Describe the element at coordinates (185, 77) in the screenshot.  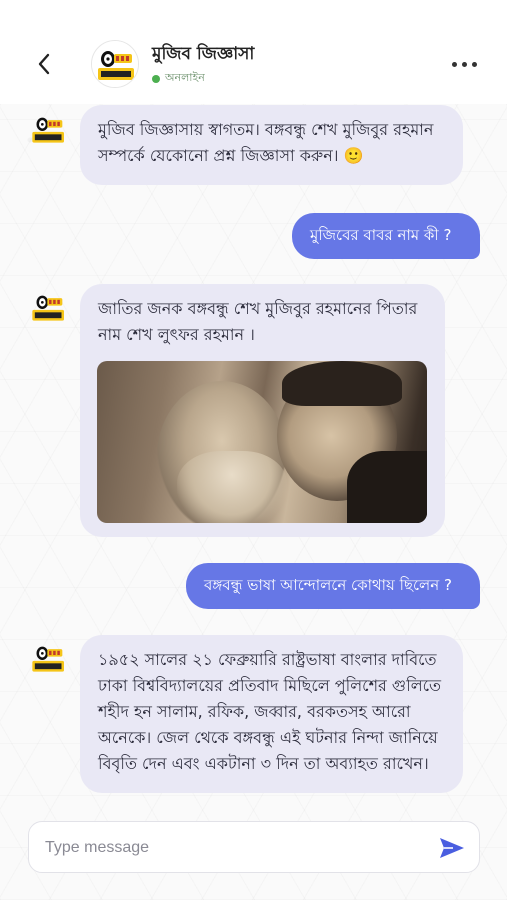
I see `status-label: অনলাইন` at that location.